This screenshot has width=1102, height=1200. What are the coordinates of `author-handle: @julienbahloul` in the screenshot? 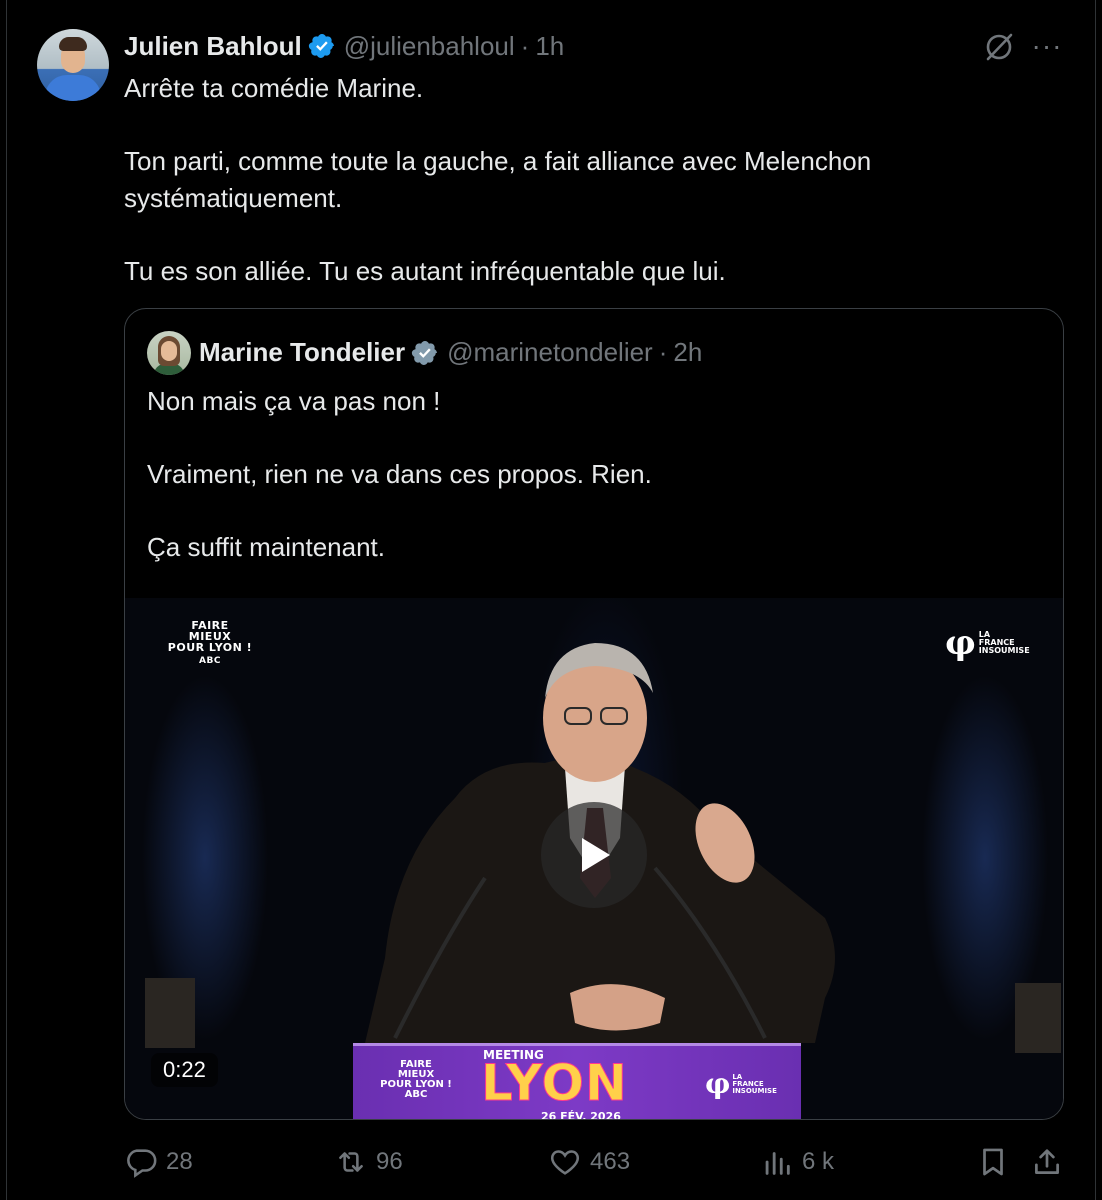 It's located at (429, 46).